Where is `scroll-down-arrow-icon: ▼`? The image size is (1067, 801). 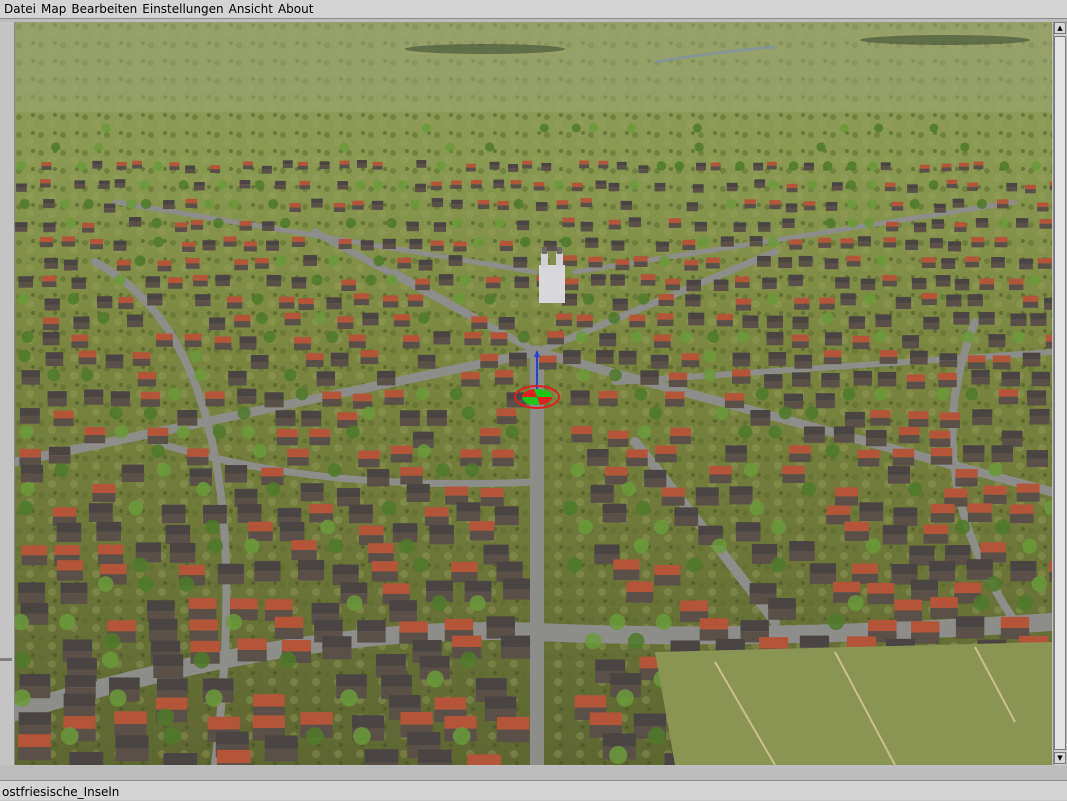 scroll-down-arrow-icon: ▼ is located at coordinates (1060, 758).